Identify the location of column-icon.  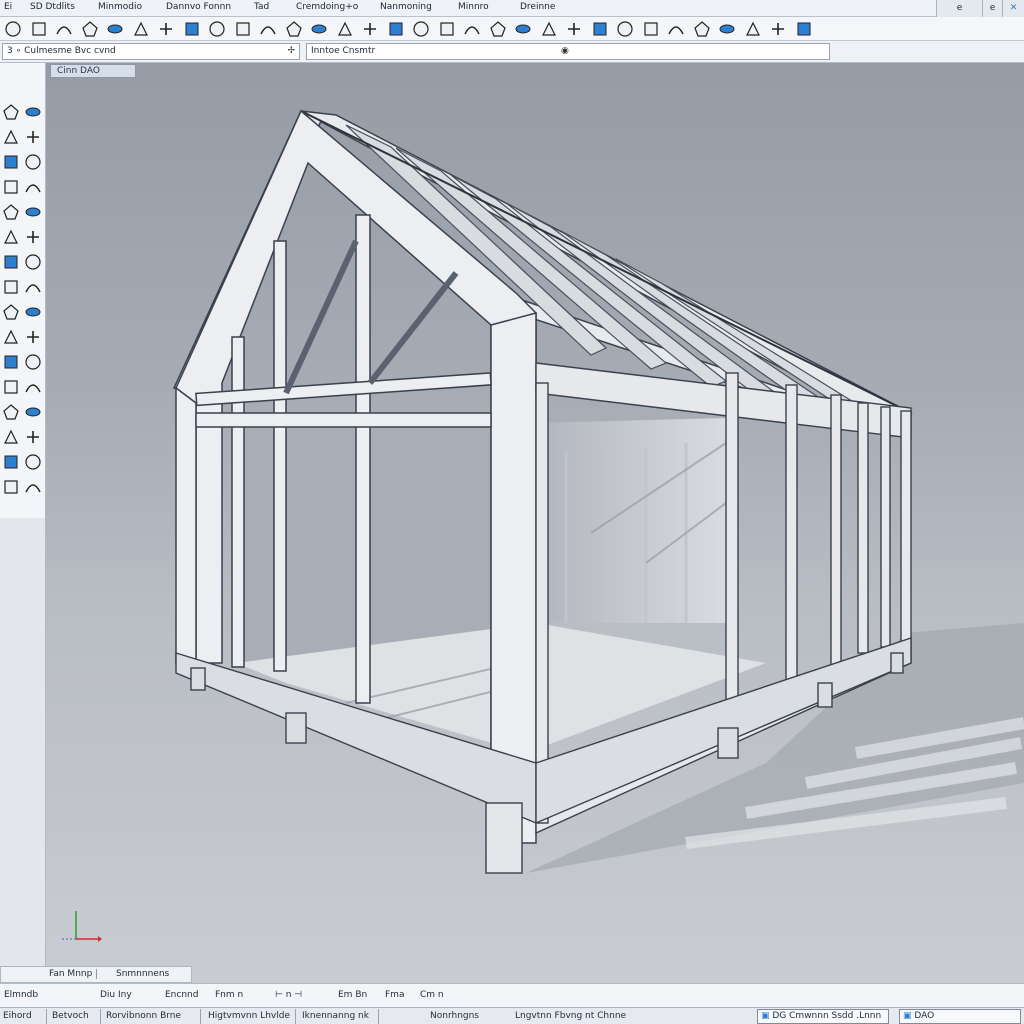
(11, 412).